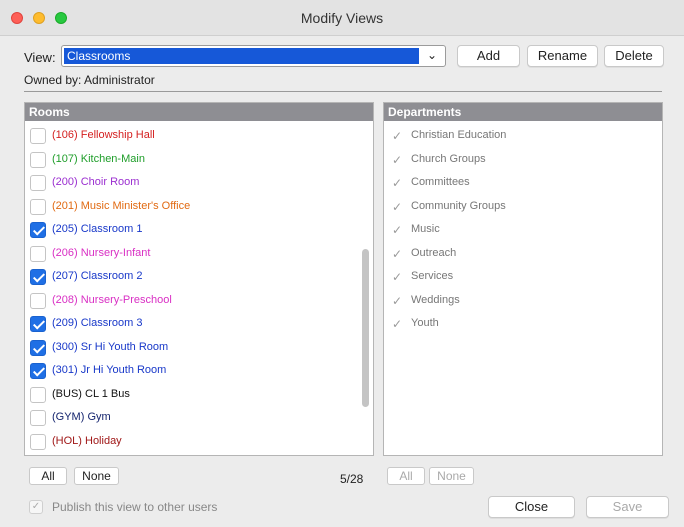 This screenshot has height=527, width=684. What do you see at coordinates (451, 476) in the screenshot?
I see `departments-select-none-button: None` at bounding box center [451, 476].